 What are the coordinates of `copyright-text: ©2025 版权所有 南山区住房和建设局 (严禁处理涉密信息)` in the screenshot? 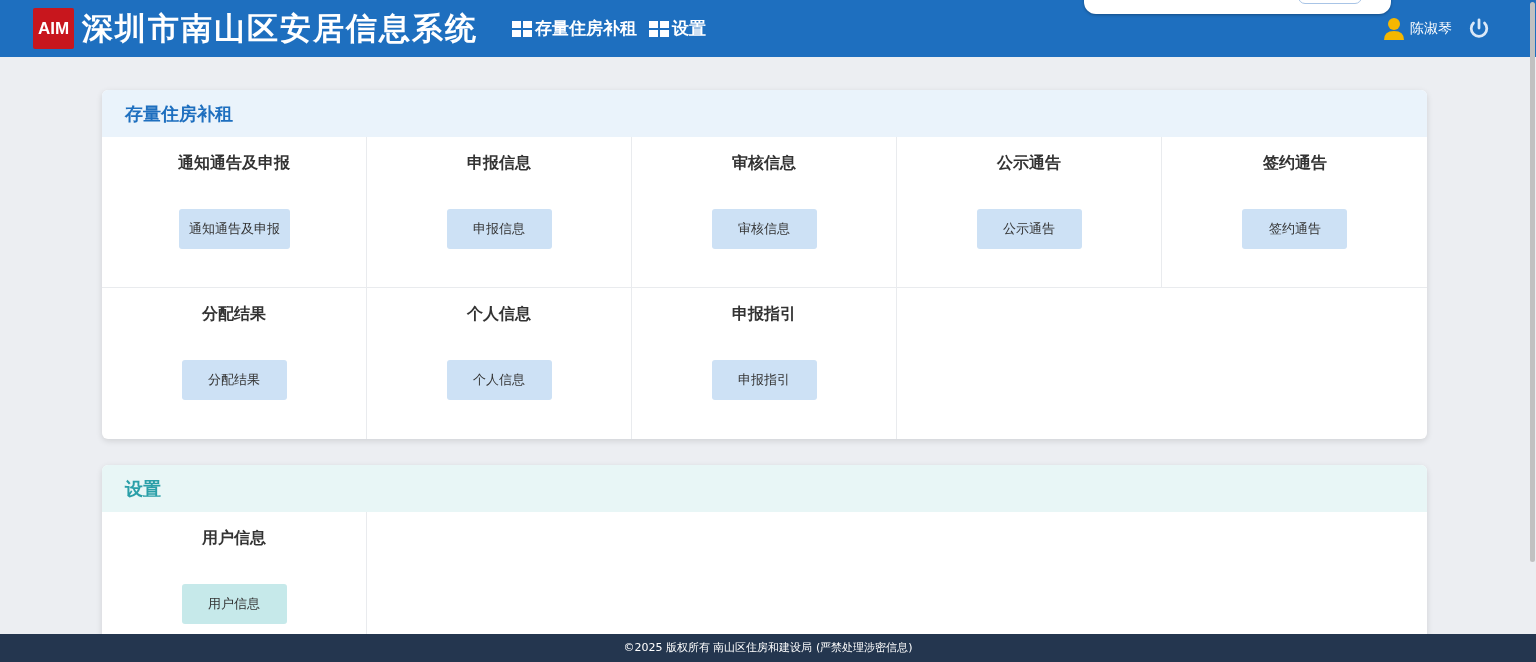 It's located at (768, 647).